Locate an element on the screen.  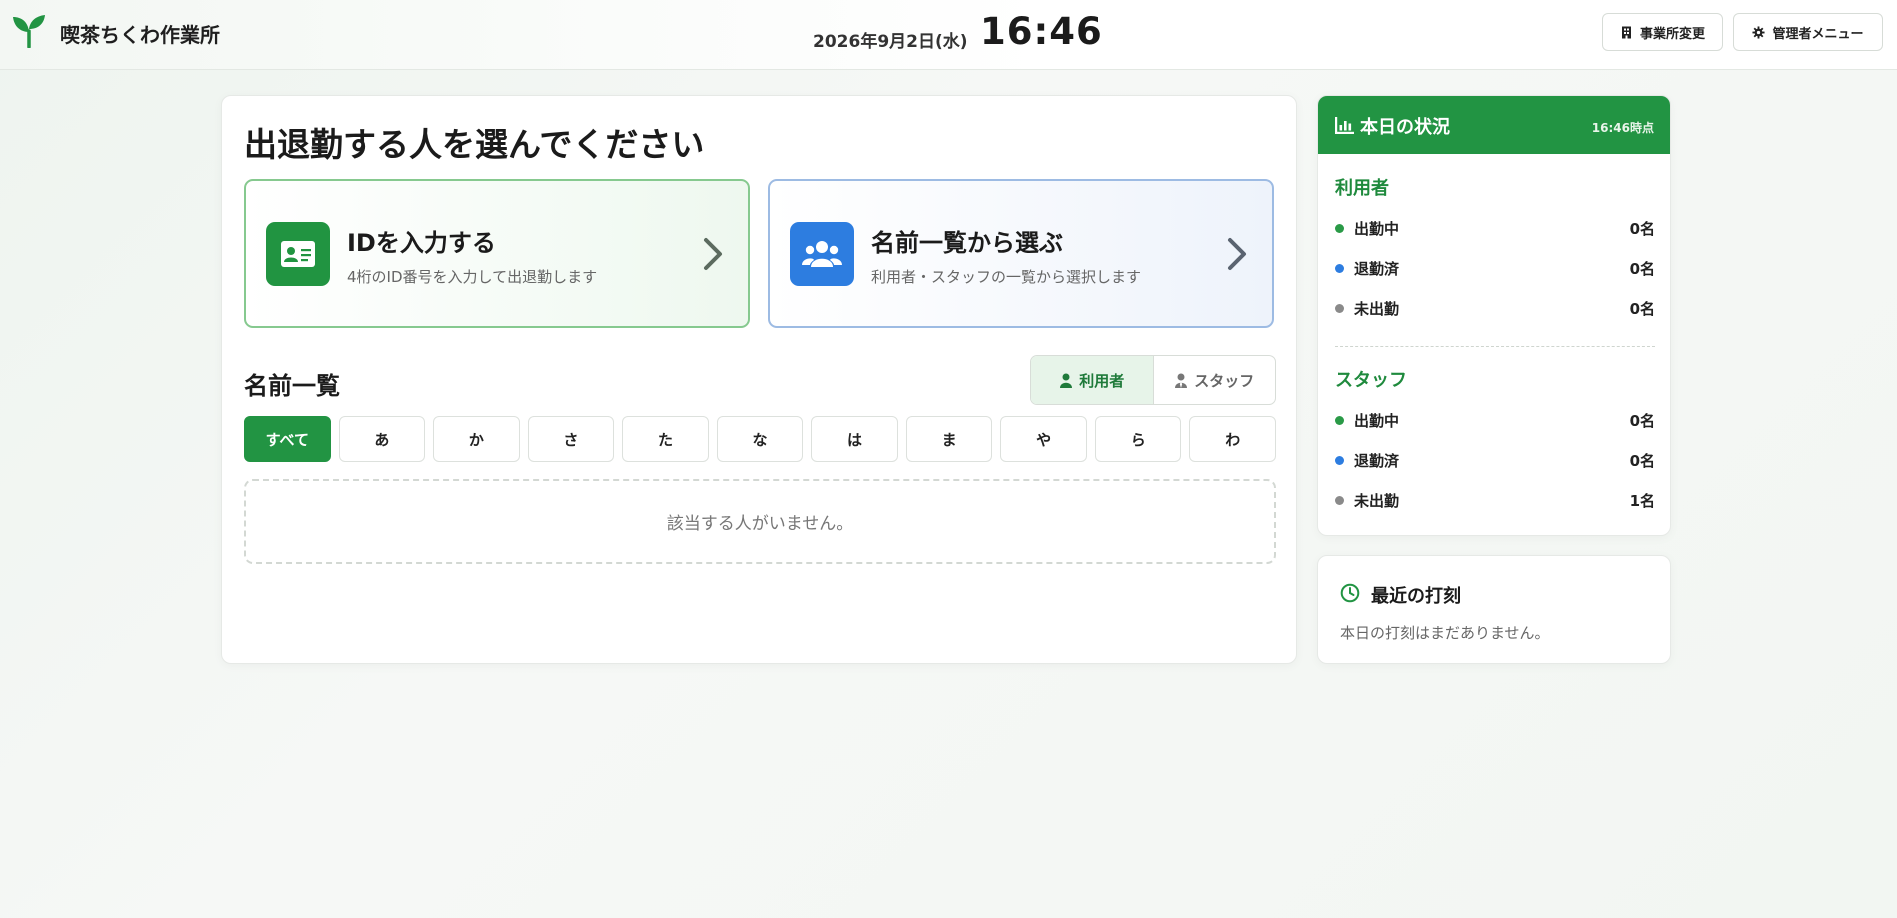
kana-filter-sa: さ is located at coordinates (571, 439).